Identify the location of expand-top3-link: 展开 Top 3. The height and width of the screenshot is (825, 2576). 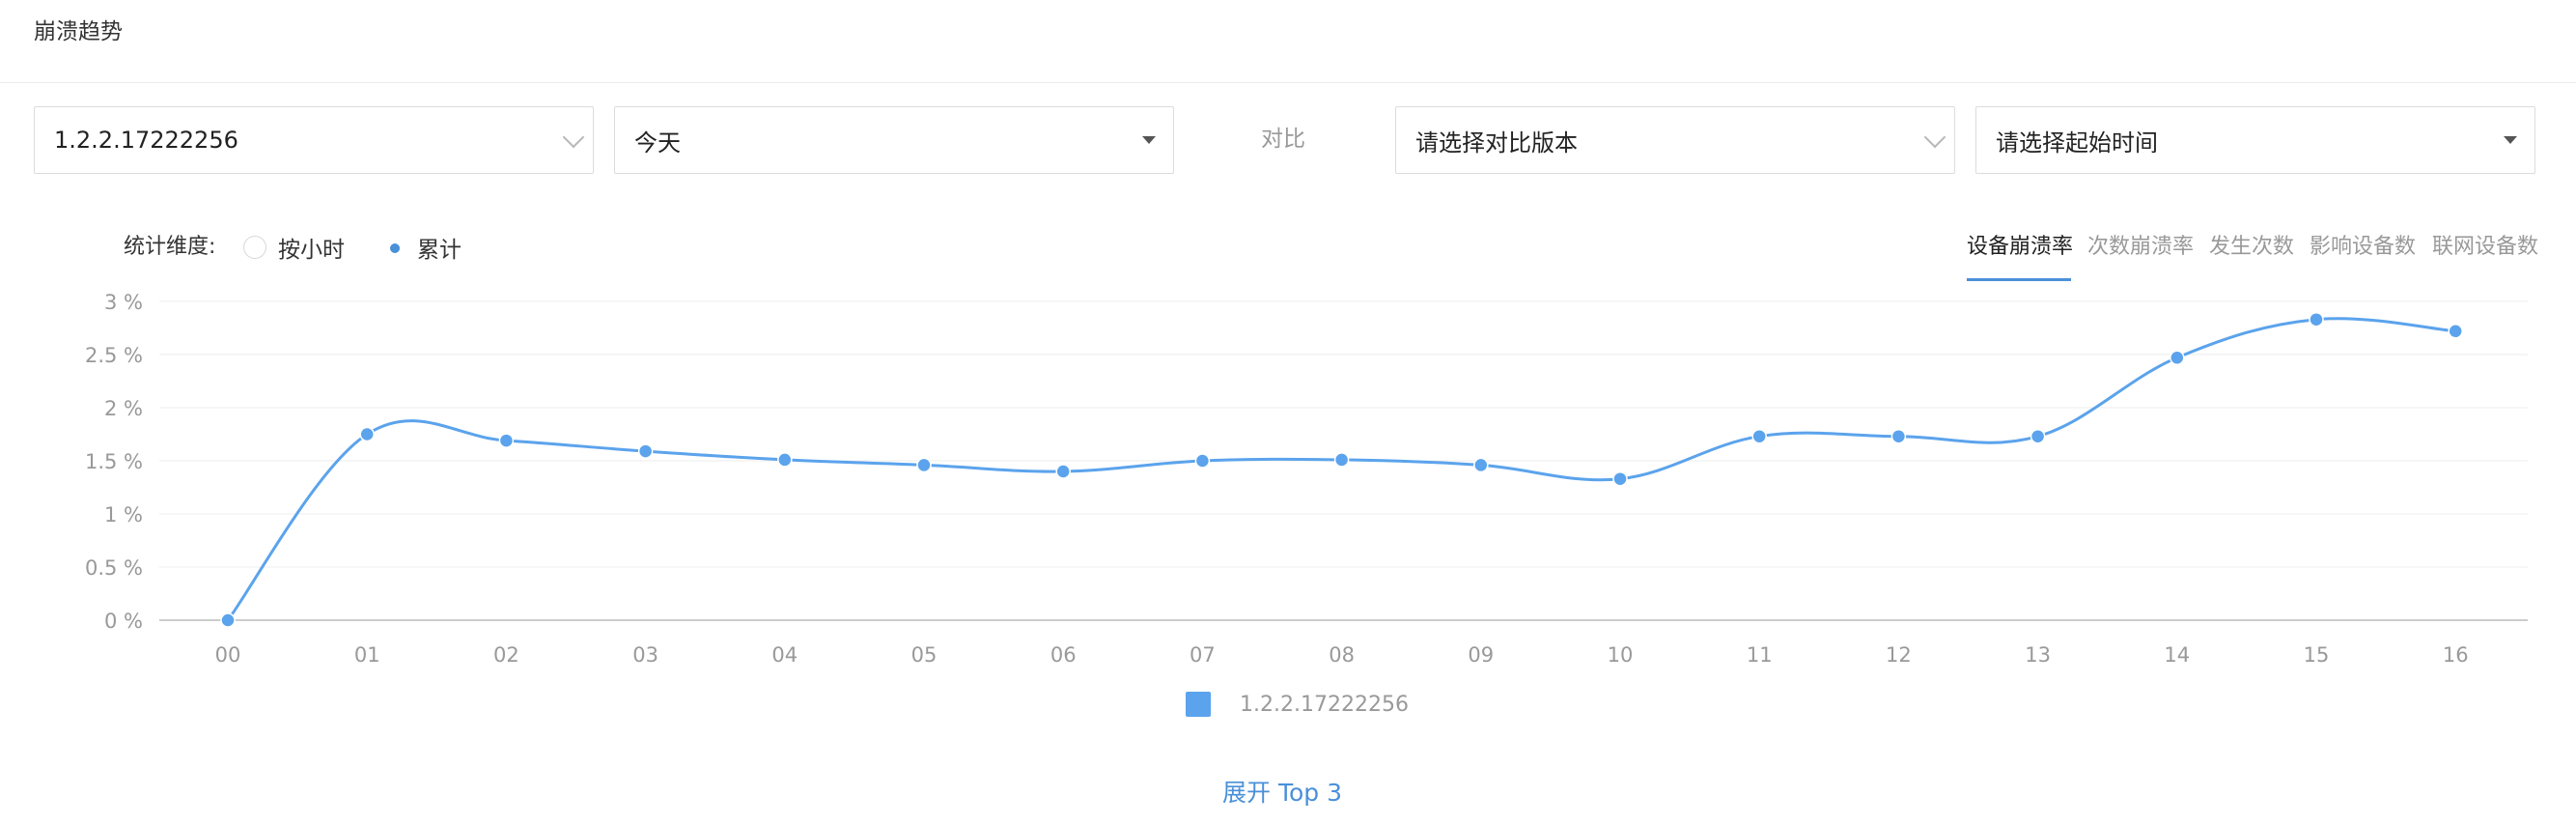
(1282, 793).